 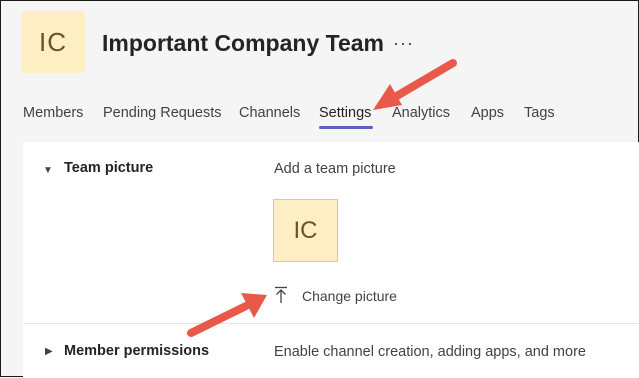 What do you see at coordinates (269, 113) in the screenshot?
I see `tab-channels: Channels` at bounding box center [269, 113].